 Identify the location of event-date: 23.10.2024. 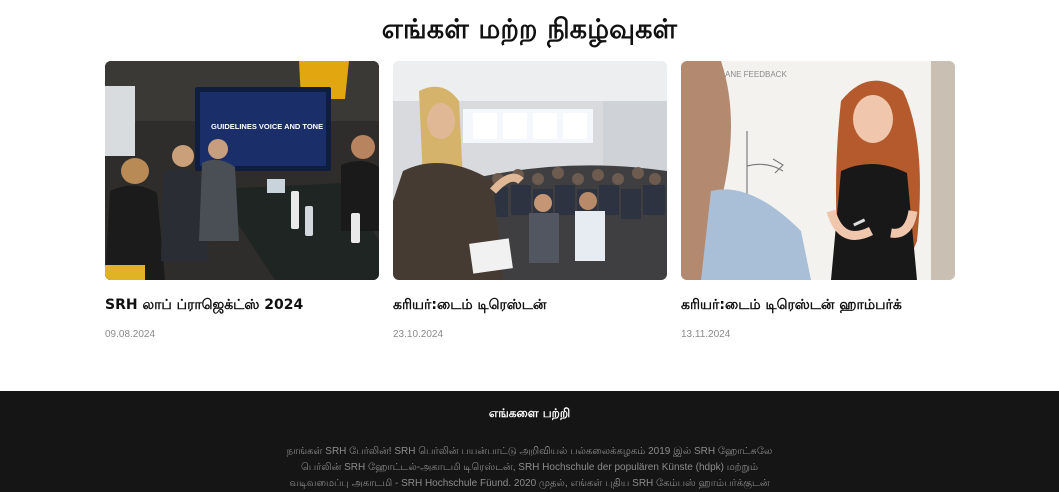
(418, 334).